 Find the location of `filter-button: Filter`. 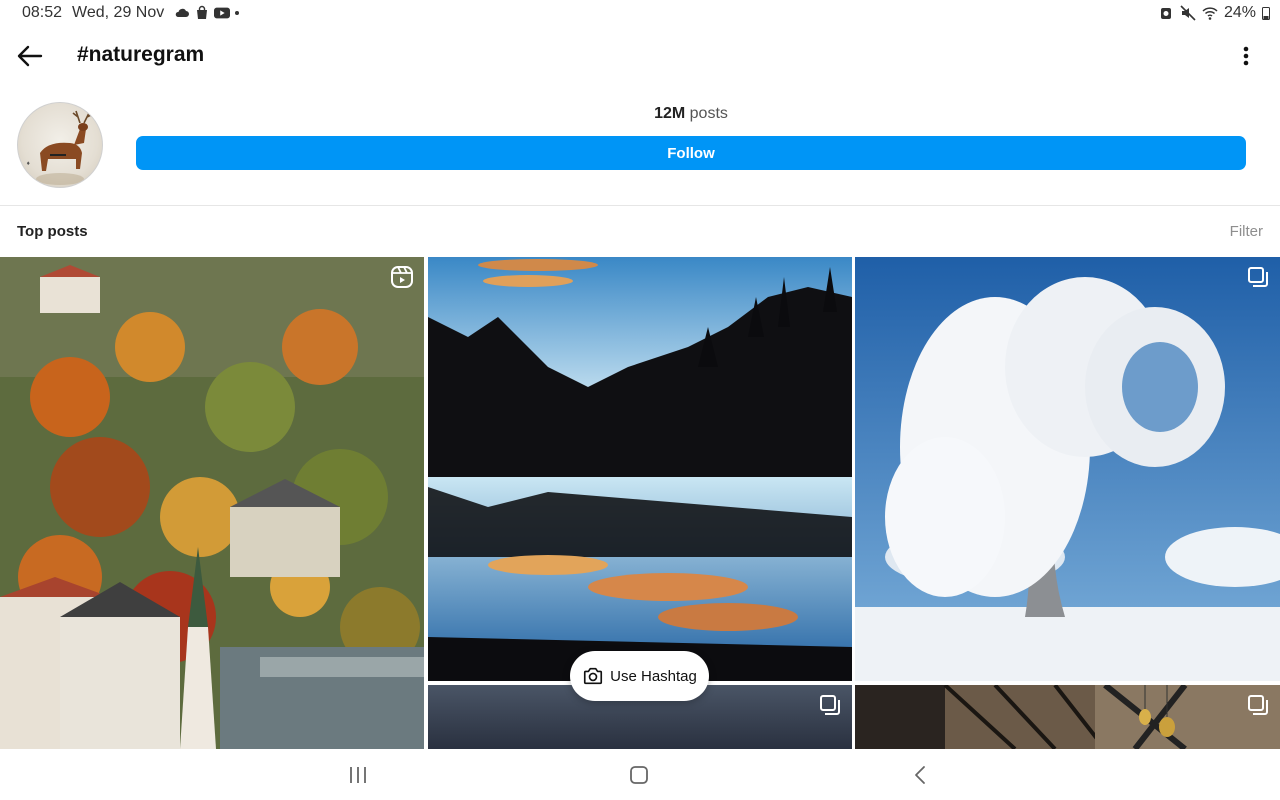

filter-button: Filter is located at coordinates (1246, 231).